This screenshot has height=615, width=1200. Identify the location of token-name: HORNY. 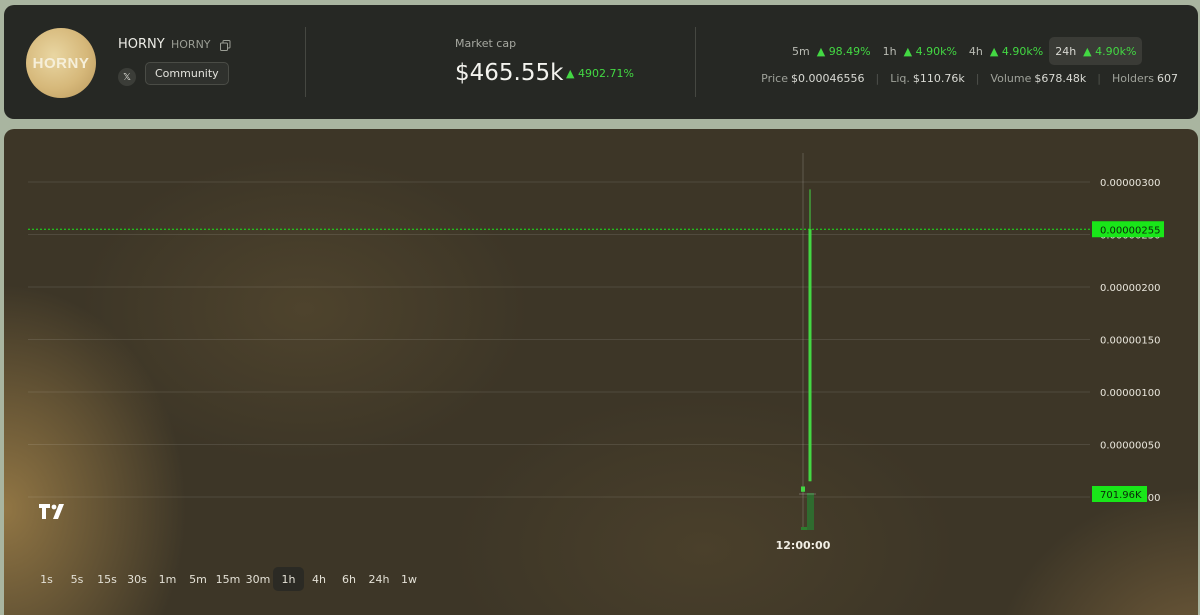
(141, 44).